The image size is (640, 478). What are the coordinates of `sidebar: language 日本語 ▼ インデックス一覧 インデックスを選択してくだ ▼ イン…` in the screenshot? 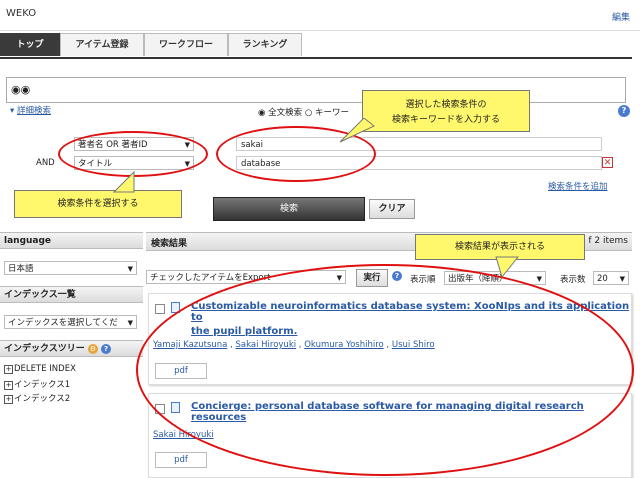 It's located at (71, 353).